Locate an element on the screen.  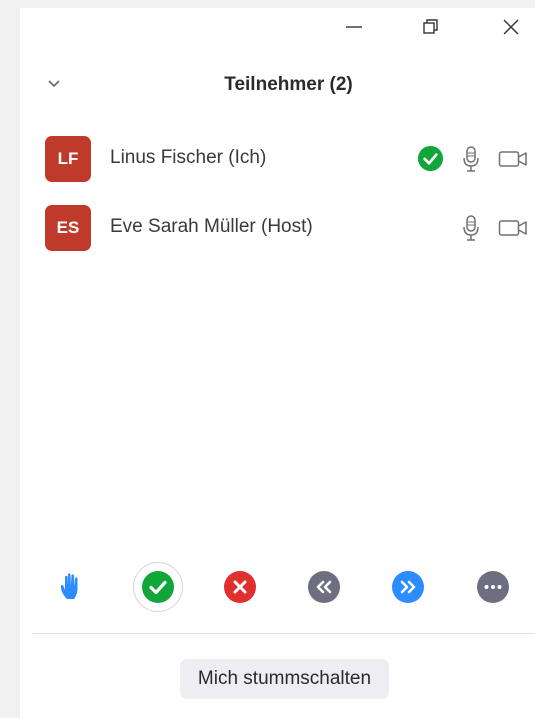
panel-title: Teilnehmer (2) is located at coordinates (288, 84).